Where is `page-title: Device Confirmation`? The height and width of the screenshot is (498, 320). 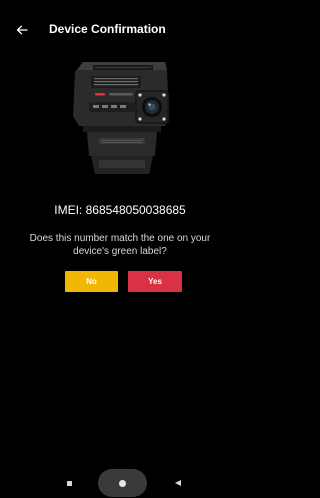 page-title: Device Confirmation is located at coordinates (107, 29).